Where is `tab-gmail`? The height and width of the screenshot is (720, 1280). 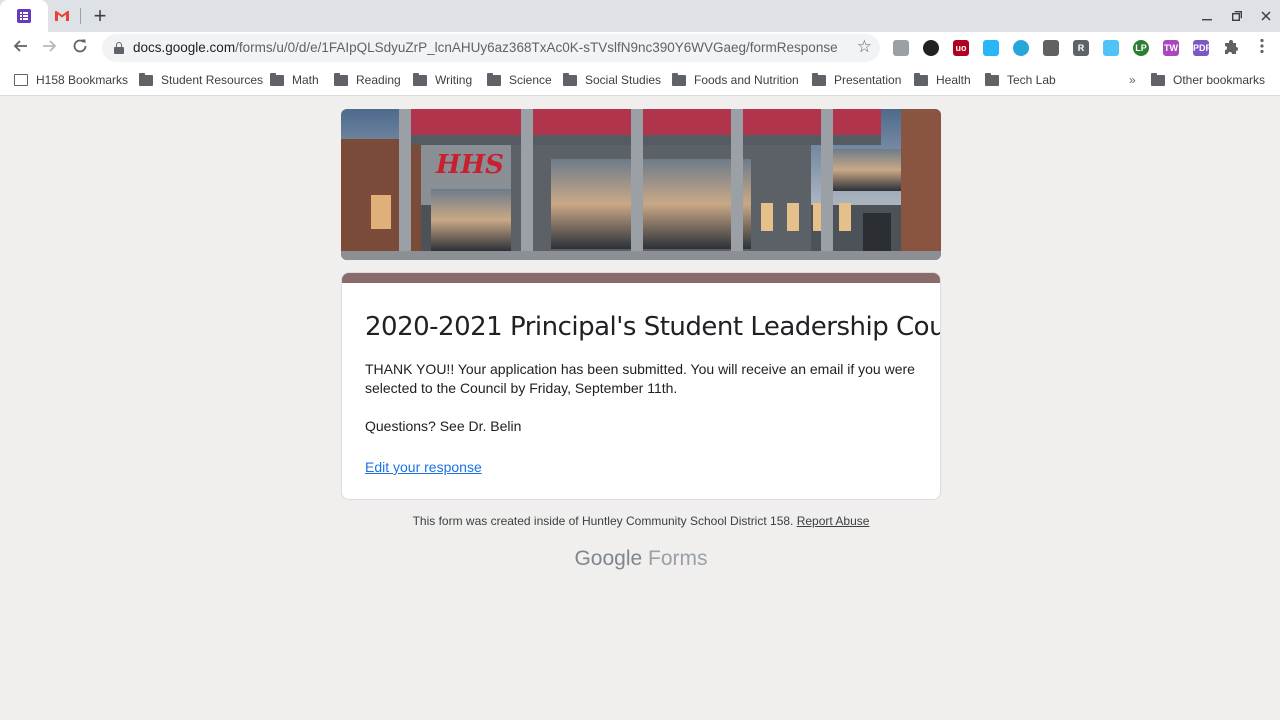
tab-gmail is located at coordinates (62, 16).